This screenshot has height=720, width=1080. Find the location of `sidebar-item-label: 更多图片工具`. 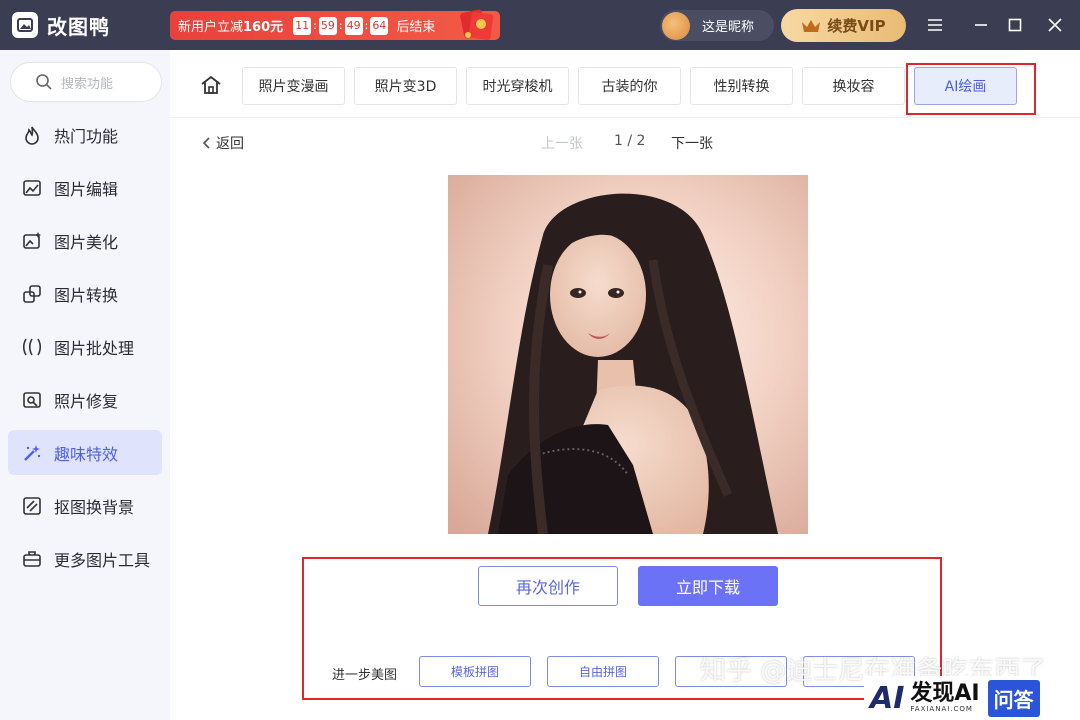

sidebar-item-label: 更多图片工具 is located at coordinates (102, 560).